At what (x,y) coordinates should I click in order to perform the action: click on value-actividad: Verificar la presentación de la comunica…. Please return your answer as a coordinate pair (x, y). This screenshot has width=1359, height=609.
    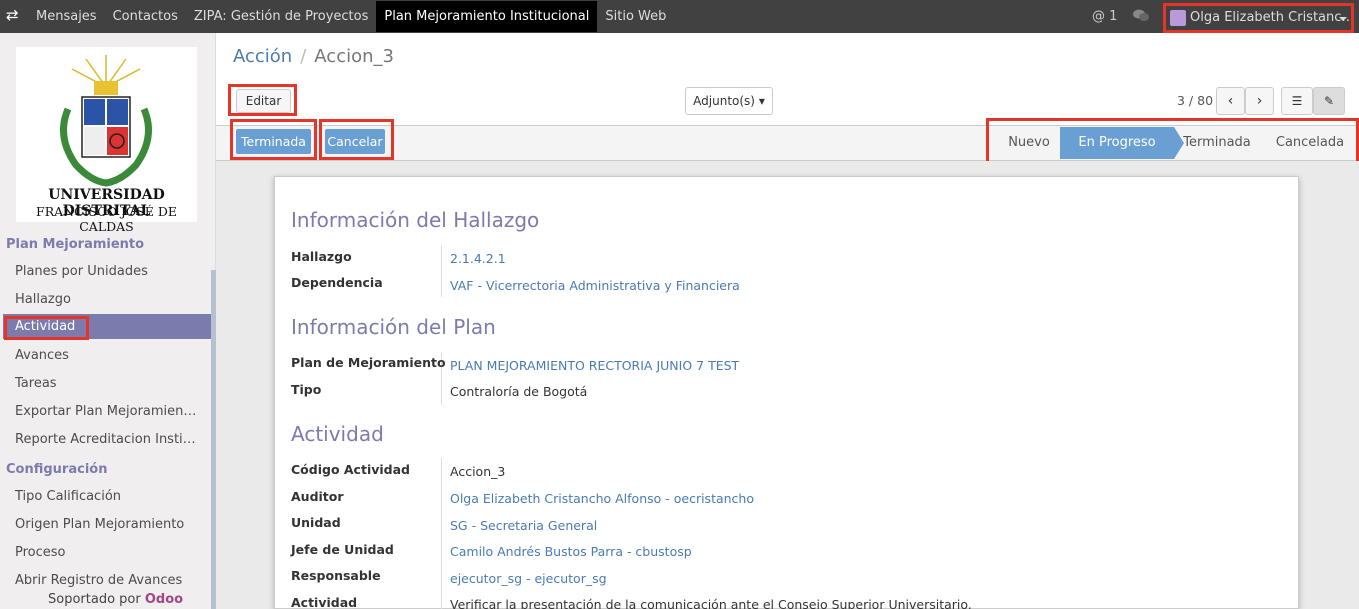
    Looking at the image, I should click on (711, 603).